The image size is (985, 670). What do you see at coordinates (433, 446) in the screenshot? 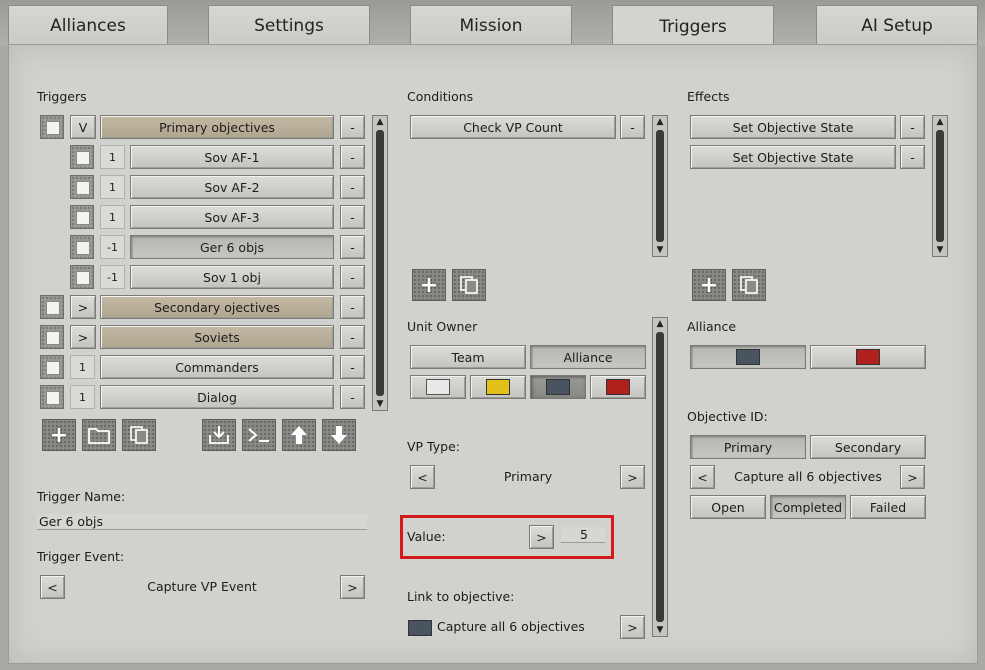
I see `vp-type-label: VP Type:` at bounding box center [433, 446].